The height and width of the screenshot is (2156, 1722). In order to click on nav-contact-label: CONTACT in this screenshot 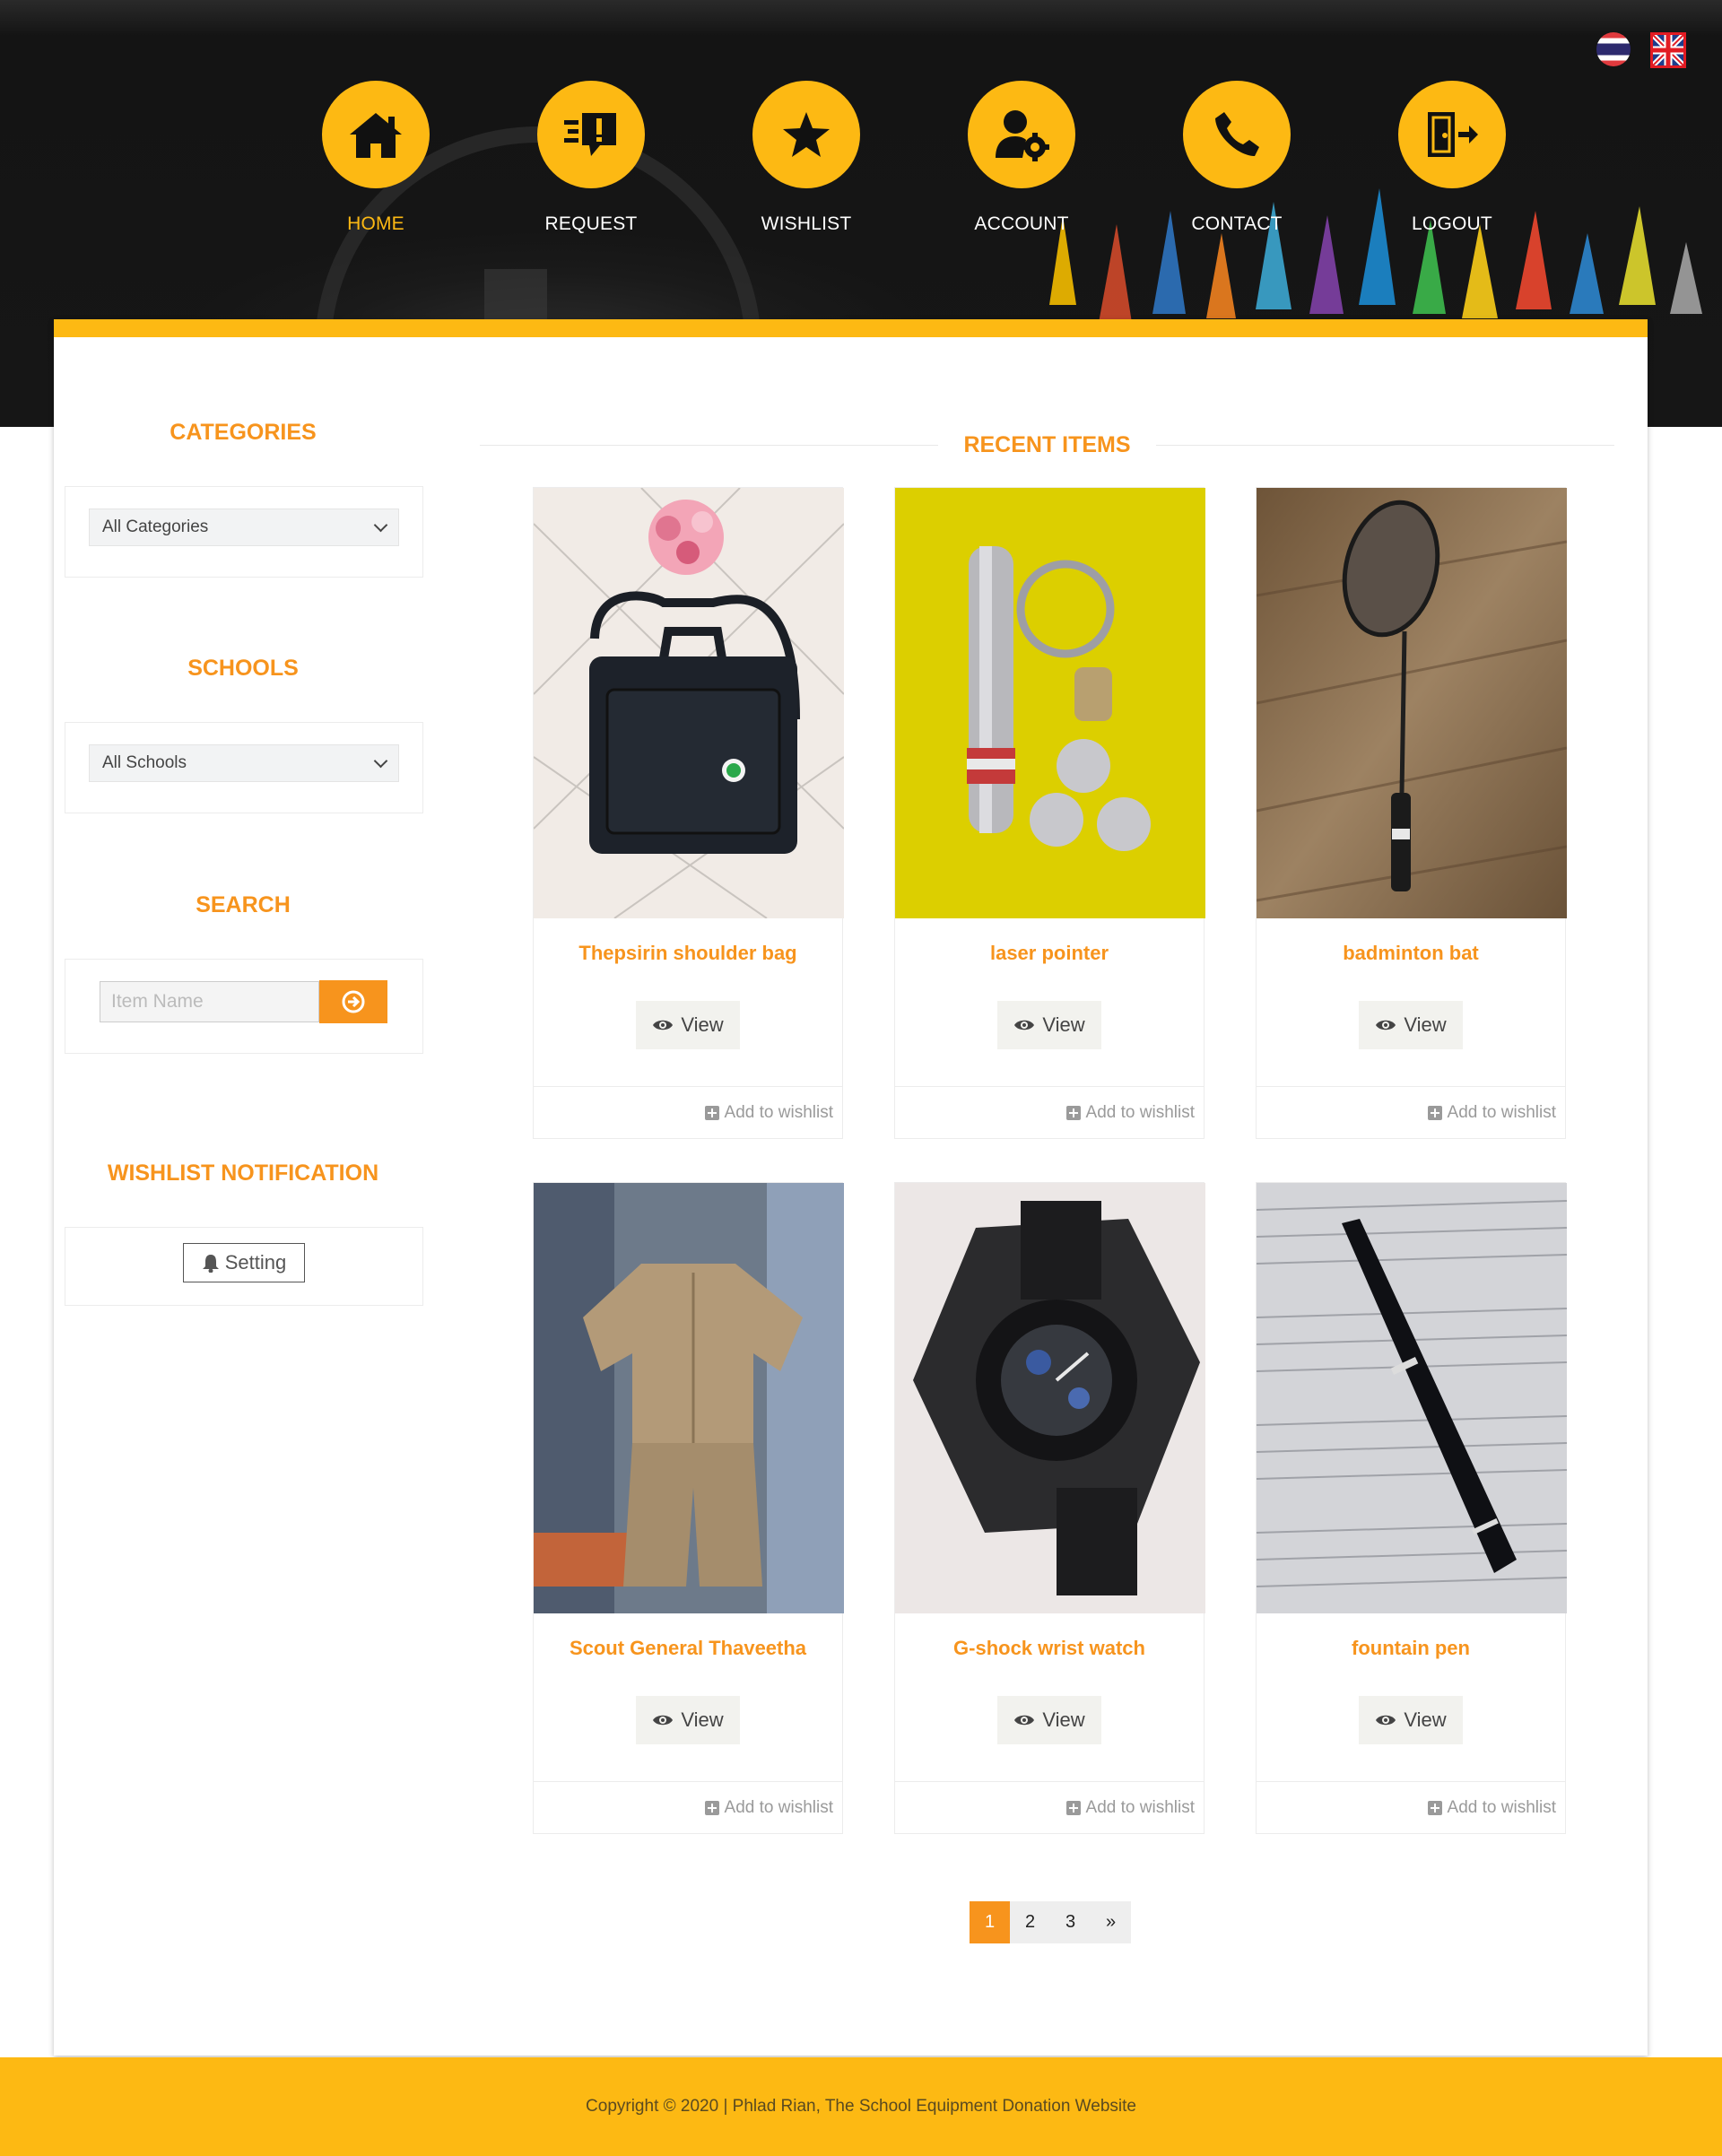, I will do `click(1237, 223)`.